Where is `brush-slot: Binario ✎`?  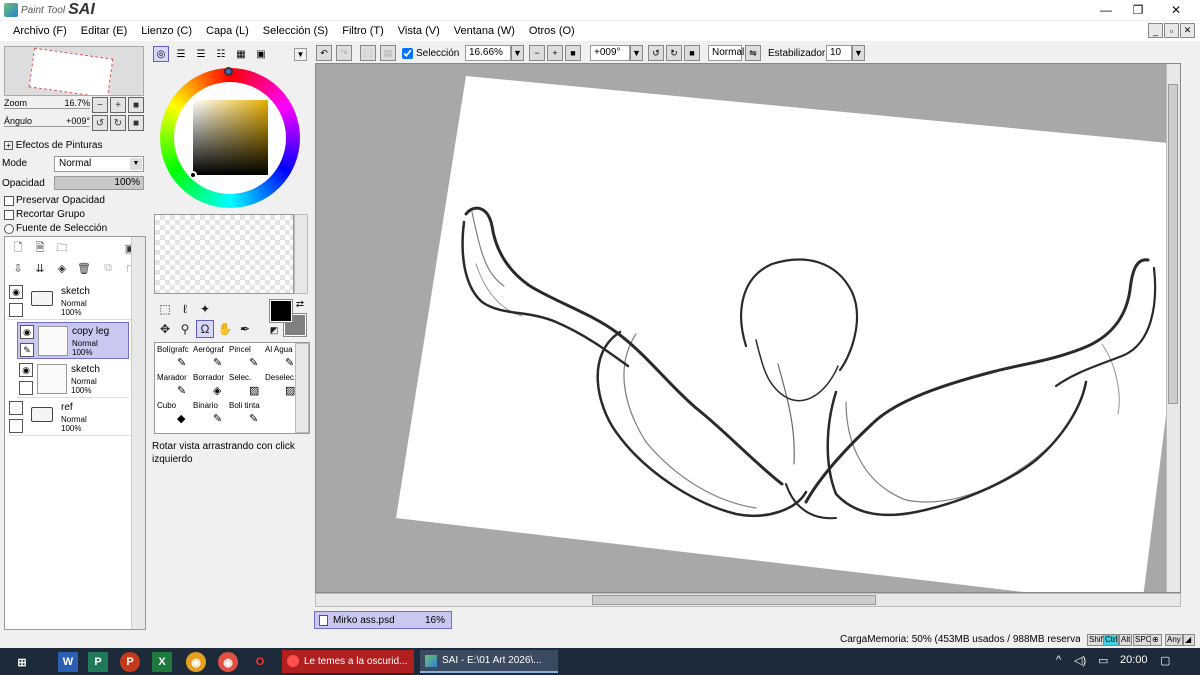
brush-slot: Binario ✎ is located at coordinates (211, 415).